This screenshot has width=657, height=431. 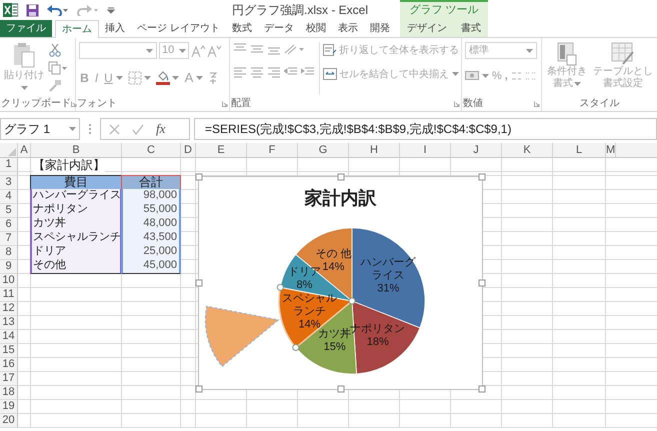 What do you see at coordinates (427, 28) in the screenshot?
I see `ribbon-tab: デザイン` at bounding box center [427, 28].